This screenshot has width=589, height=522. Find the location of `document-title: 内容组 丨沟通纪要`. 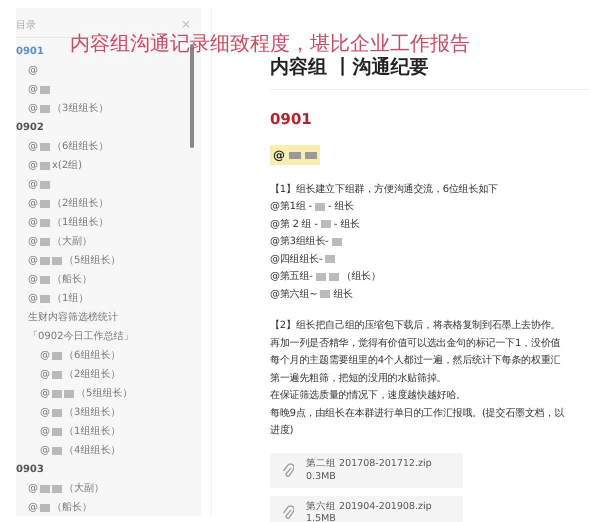

document-title: 内容组 丨沟通纪要 is located at coordinates (429, 73).